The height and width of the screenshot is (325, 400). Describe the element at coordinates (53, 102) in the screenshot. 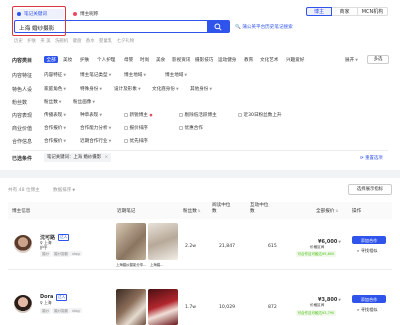

I see `dropdown-follower-count: 粉丝数▼` at that location.